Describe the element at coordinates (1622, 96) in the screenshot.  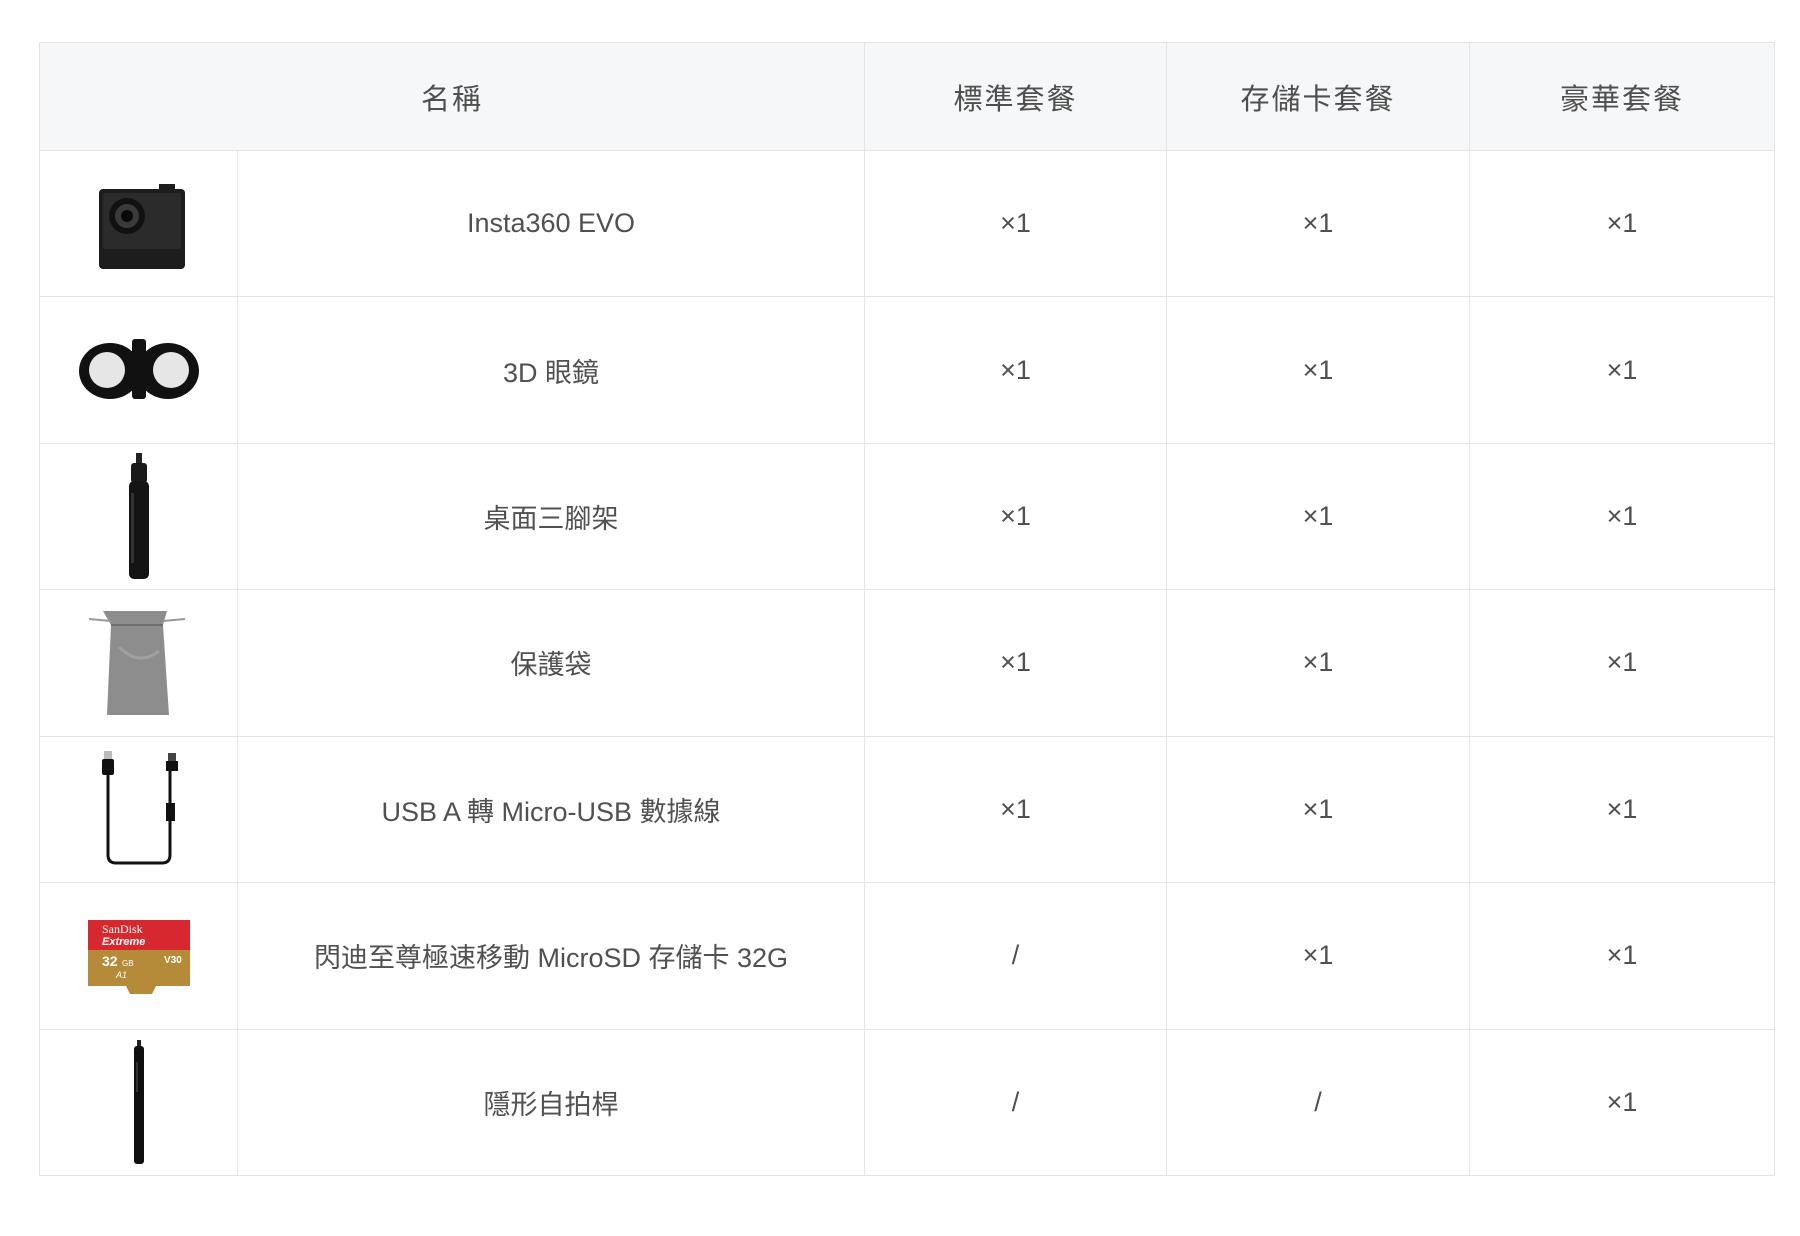
I see `header-deluxe-package: 豪華套餐` at that location.